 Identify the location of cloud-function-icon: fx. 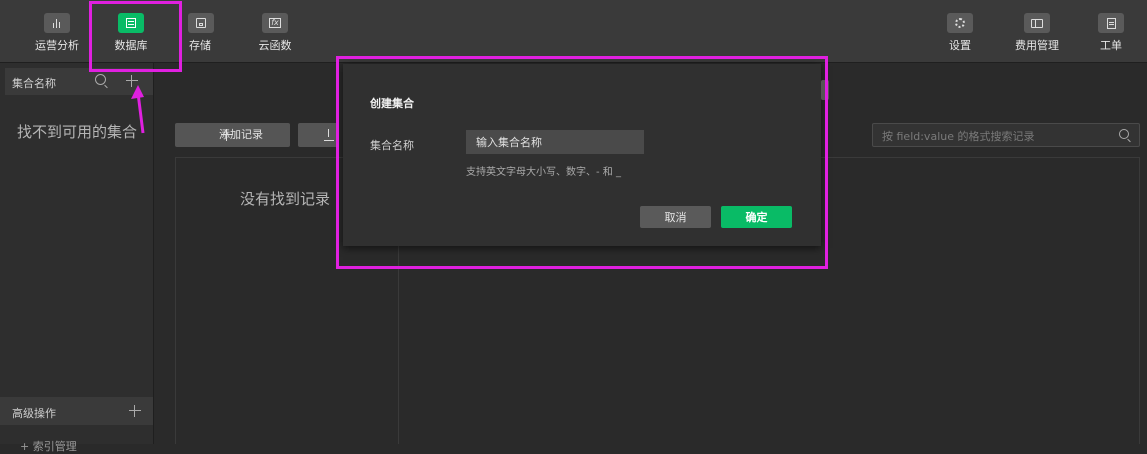
(275, 23).